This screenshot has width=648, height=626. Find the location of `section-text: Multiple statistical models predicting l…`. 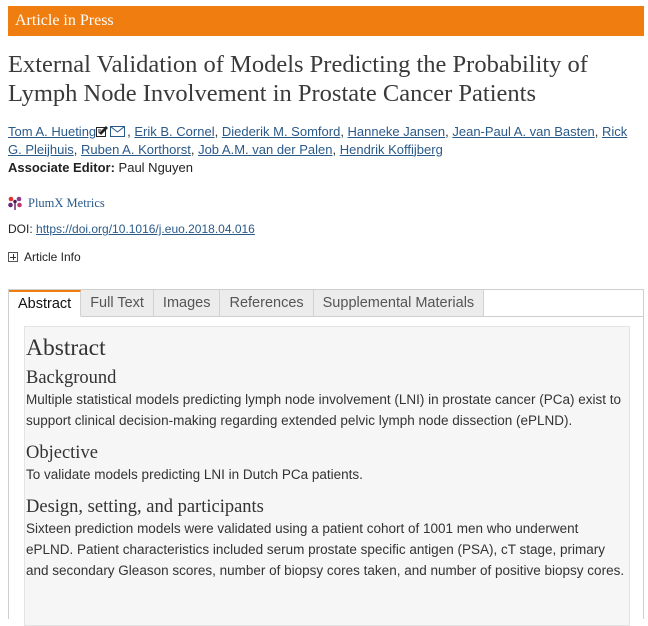

section-text: Multiple statistical models predicting l… is located at coordinates (324, 410).